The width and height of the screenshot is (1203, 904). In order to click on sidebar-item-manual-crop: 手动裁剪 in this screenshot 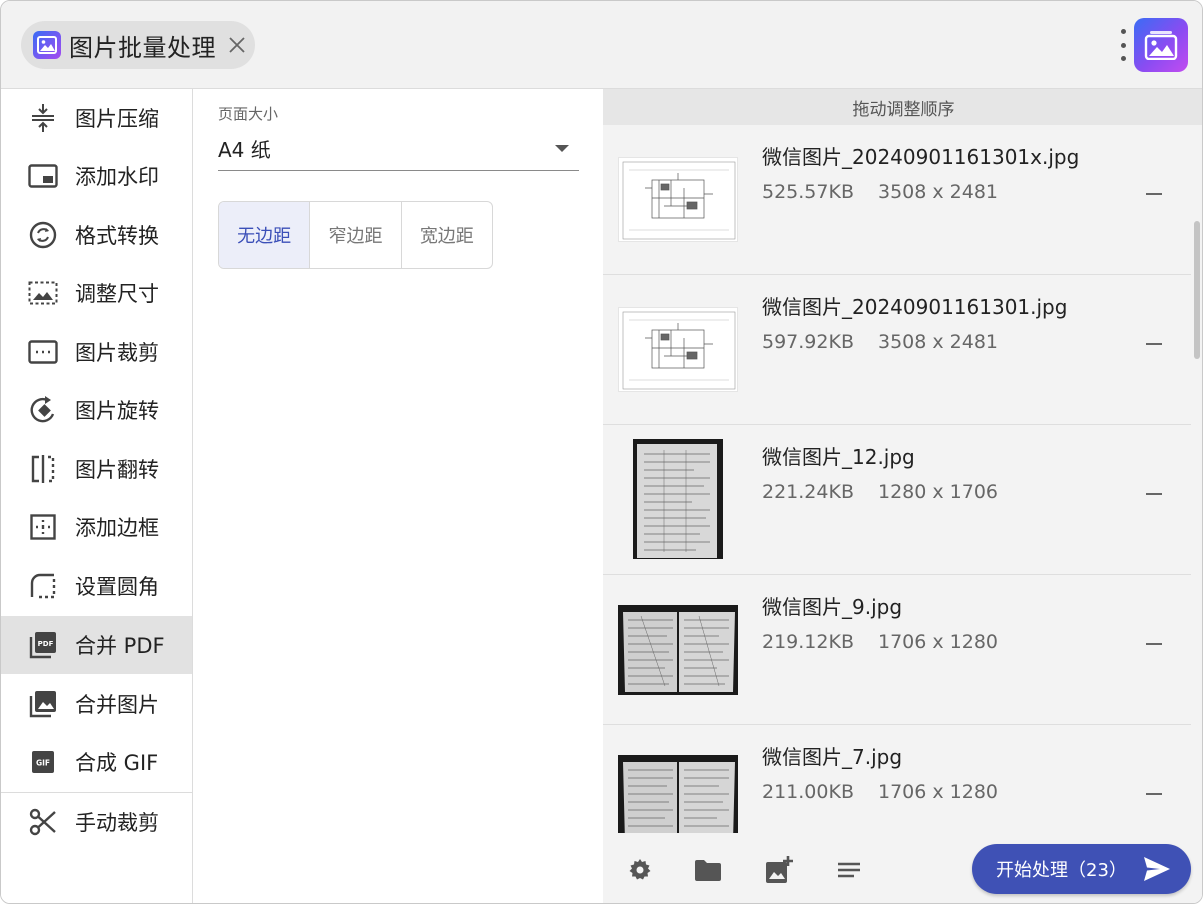, I will do `click(96, 822)`.